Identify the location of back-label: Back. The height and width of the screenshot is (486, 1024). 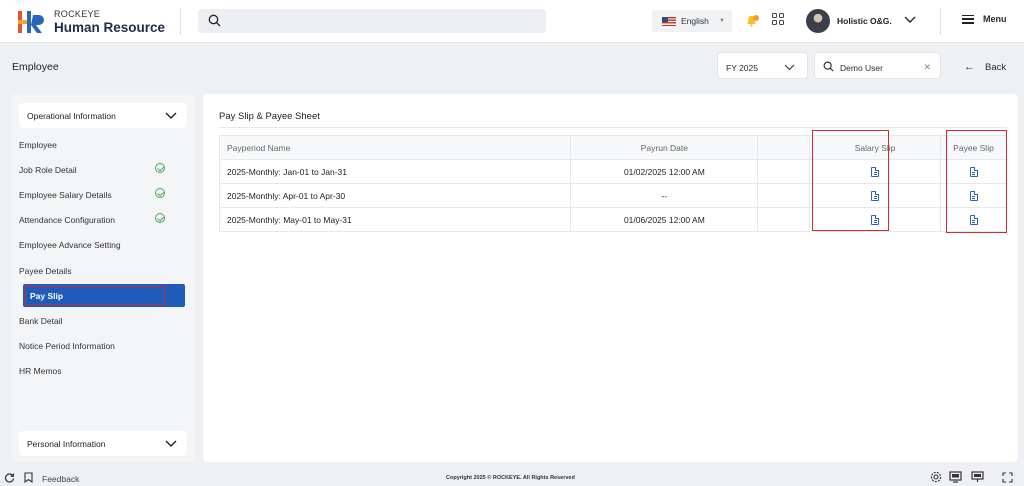
(996, 67).